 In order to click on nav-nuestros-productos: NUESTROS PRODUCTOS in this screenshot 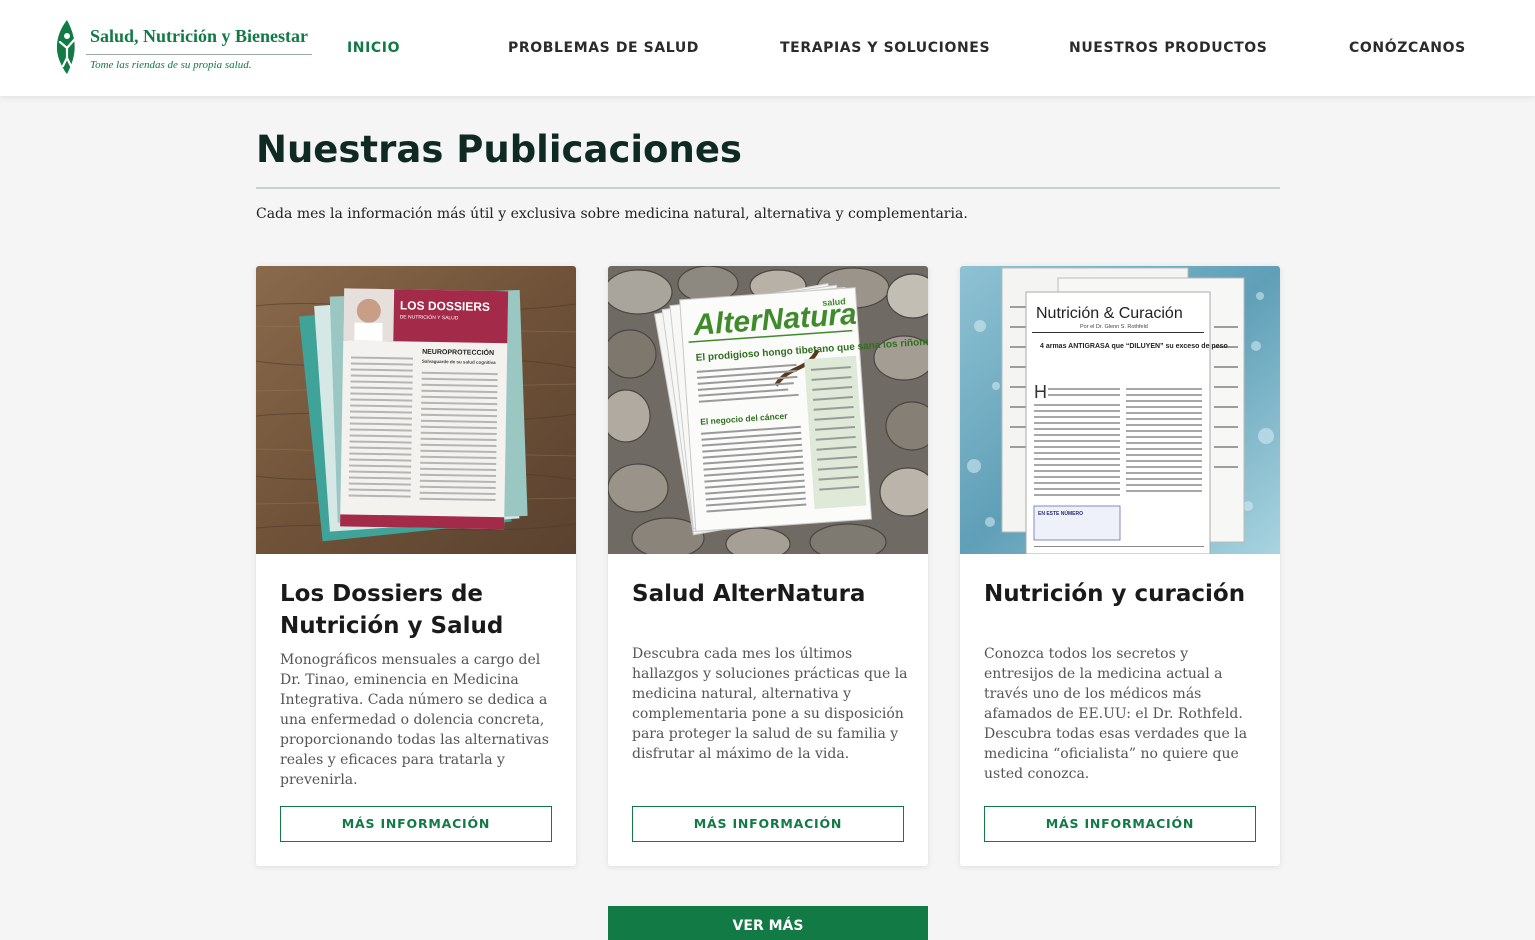, I will do `click(1168, 48)`.